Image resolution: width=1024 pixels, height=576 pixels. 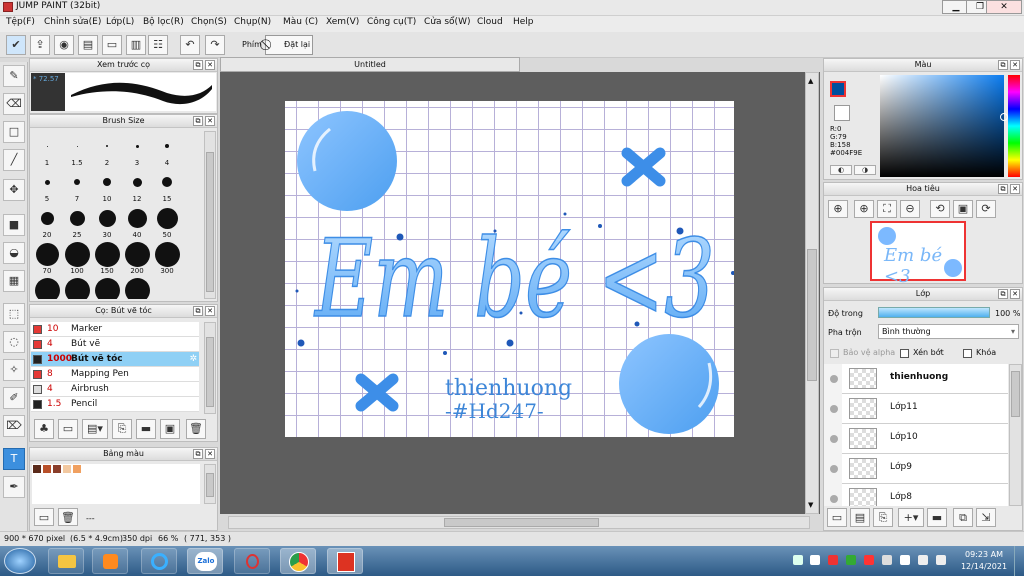 I want to click on select-eraser-tool-icon: ⌦, so click(x=14, y=426).